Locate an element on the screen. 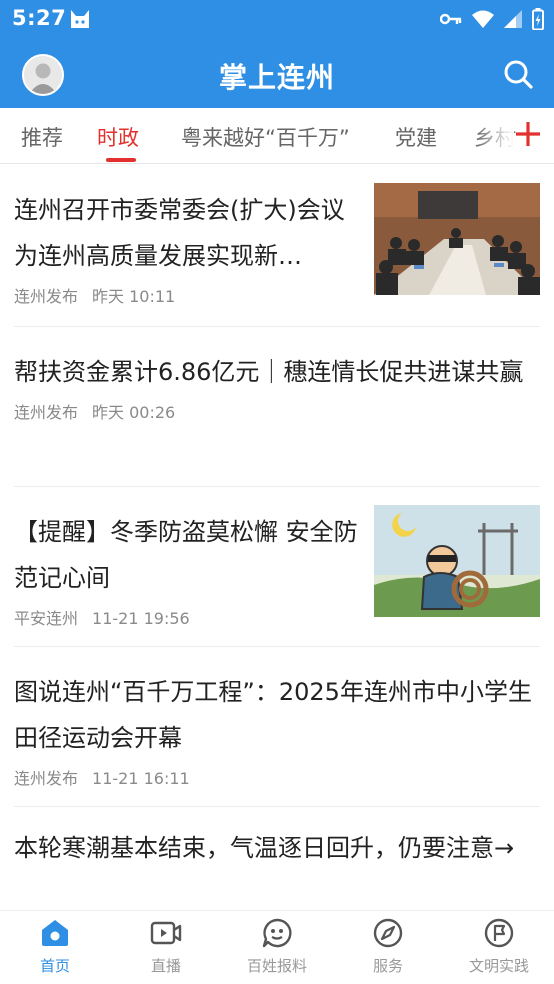 The height and width of the screenshot is (984, 554). nav-label: 文明实践 is located at coordinates (498, 966).